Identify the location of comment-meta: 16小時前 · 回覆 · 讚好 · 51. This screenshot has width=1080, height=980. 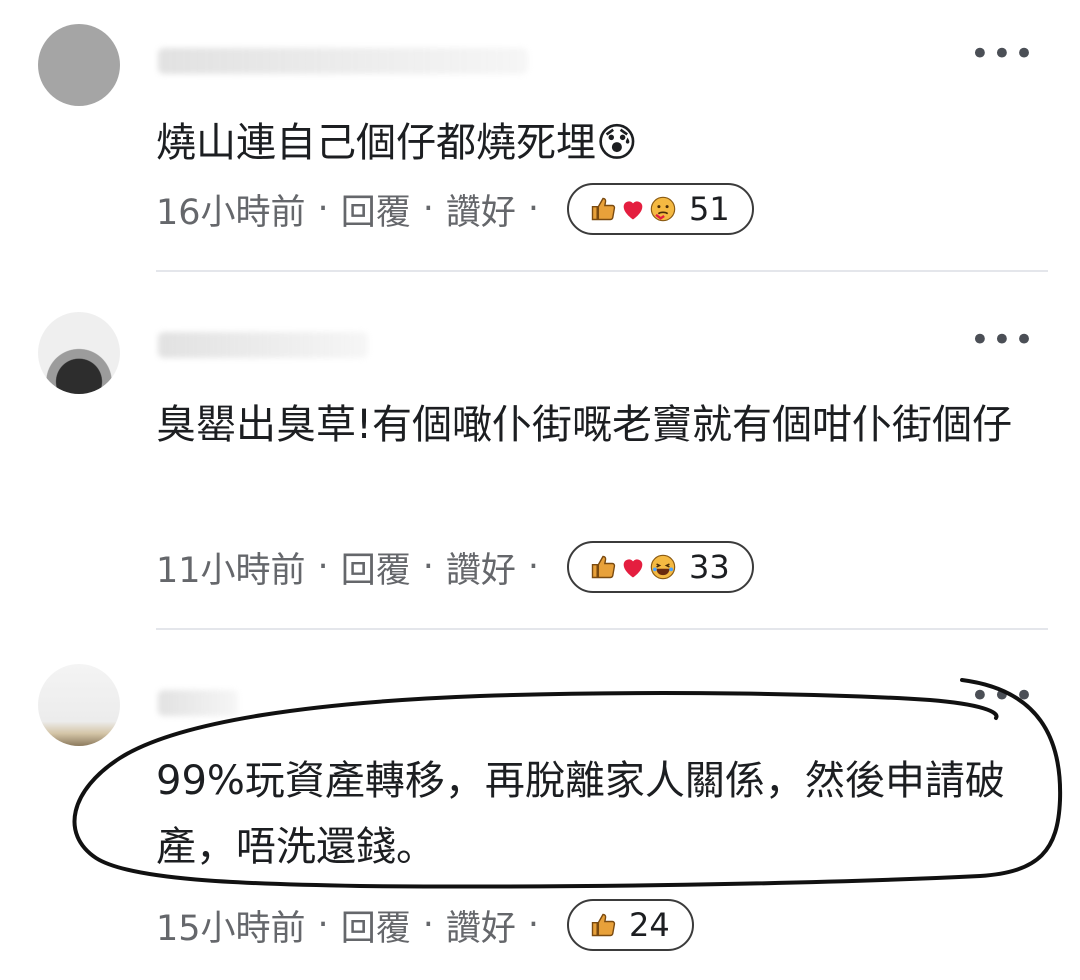
(455, 209).